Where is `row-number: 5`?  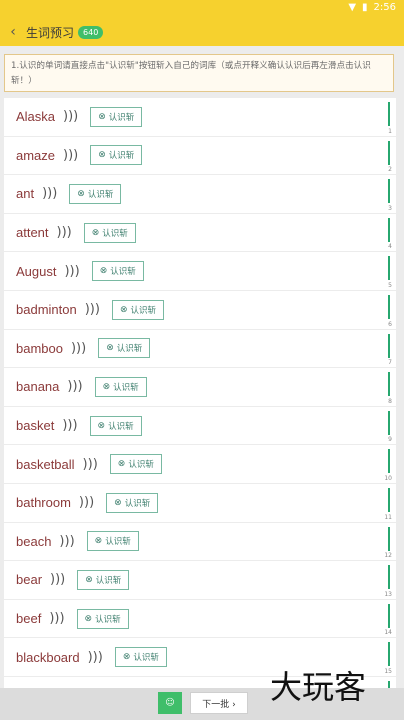 row-number: 5 is located at coordinates (390, 285).